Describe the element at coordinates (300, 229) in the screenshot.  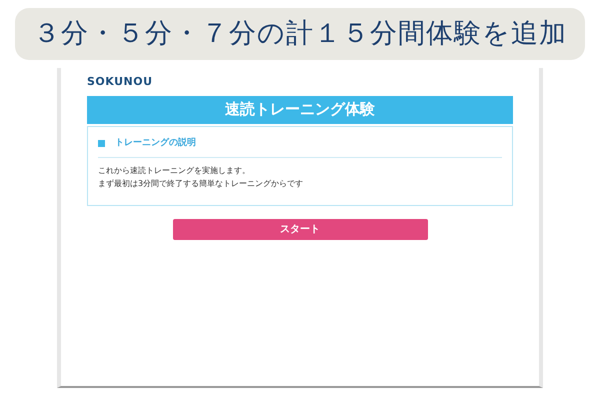
I see `start-button: スタート` at that location.